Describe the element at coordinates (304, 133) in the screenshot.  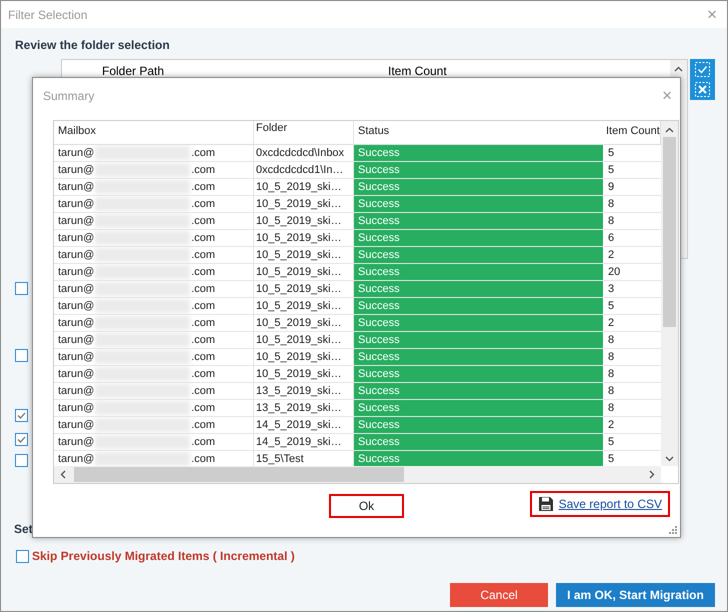
I see `column-header: Folder` at that location.